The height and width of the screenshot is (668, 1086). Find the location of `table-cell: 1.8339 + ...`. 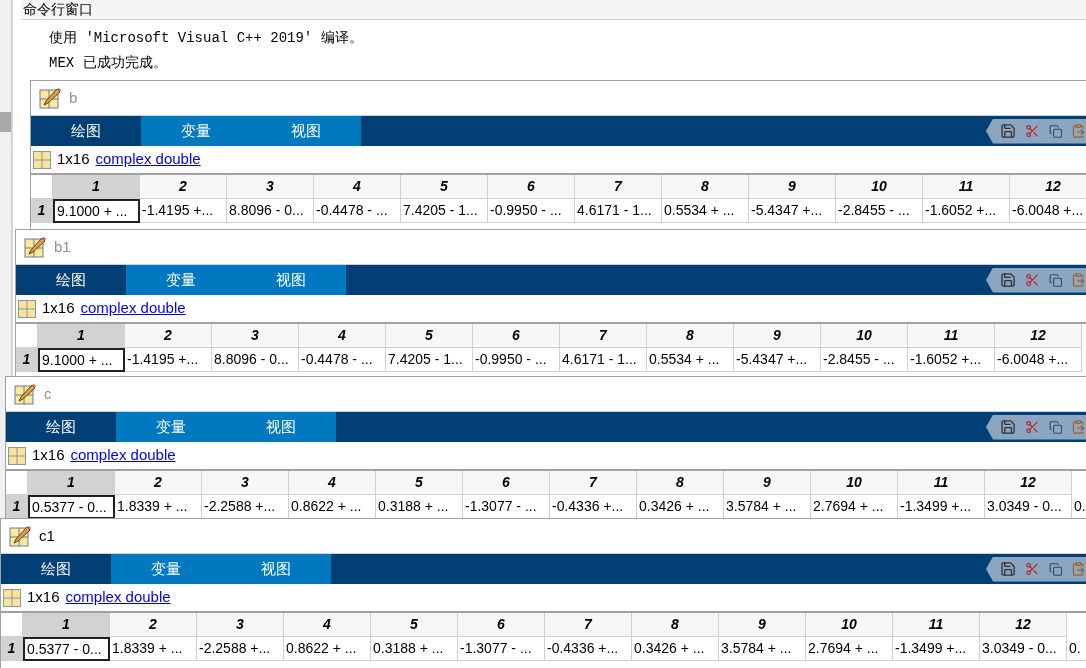

table-cell: 1.8339 + ... is located at coordinates (153, 649).